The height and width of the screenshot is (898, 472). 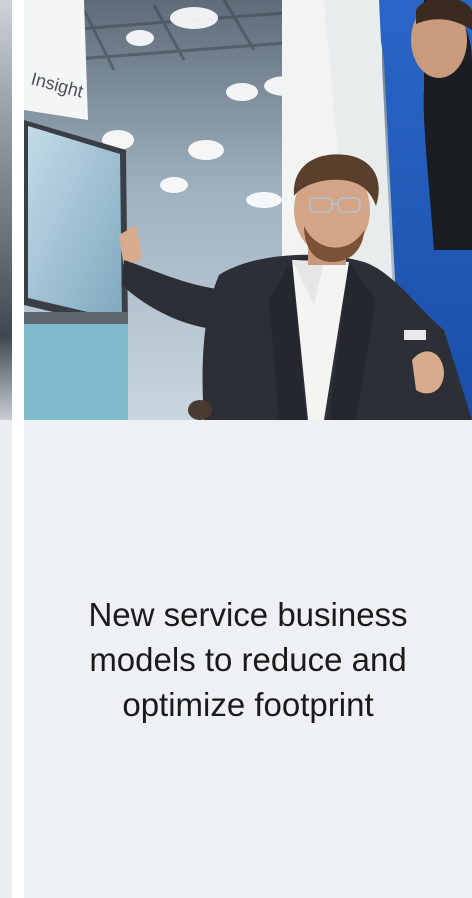 I want to click on adjacent-card-photo, so click(x=6, y=210).